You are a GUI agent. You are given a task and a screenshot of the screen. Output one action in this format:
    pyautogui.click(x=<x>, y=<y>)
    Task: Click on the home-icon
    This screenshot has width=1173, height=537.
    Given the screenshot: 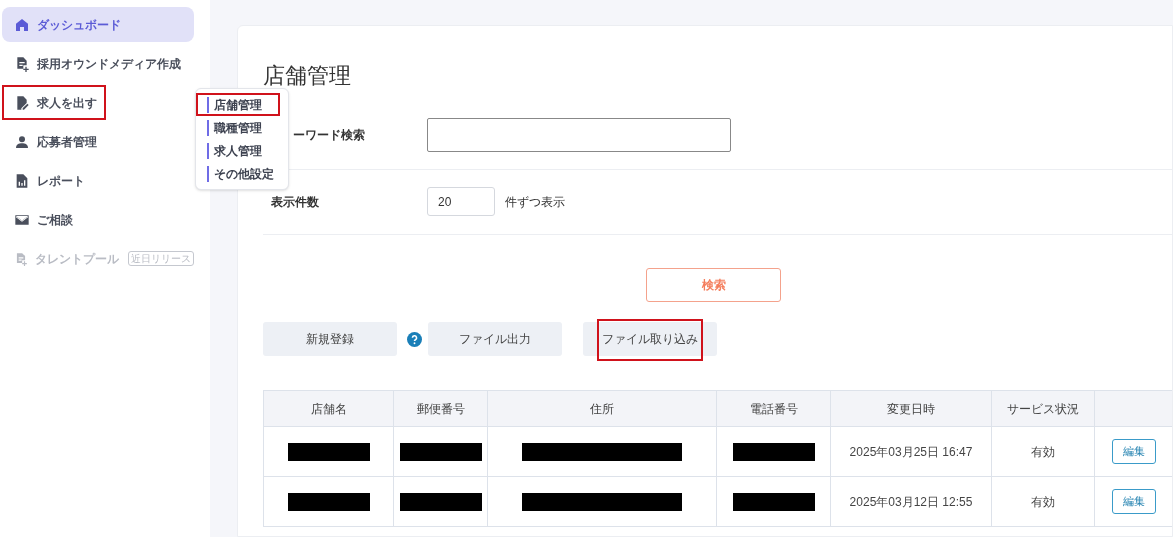 What is the action you would take?
    pyautogui.click(x=22, y=24)
    